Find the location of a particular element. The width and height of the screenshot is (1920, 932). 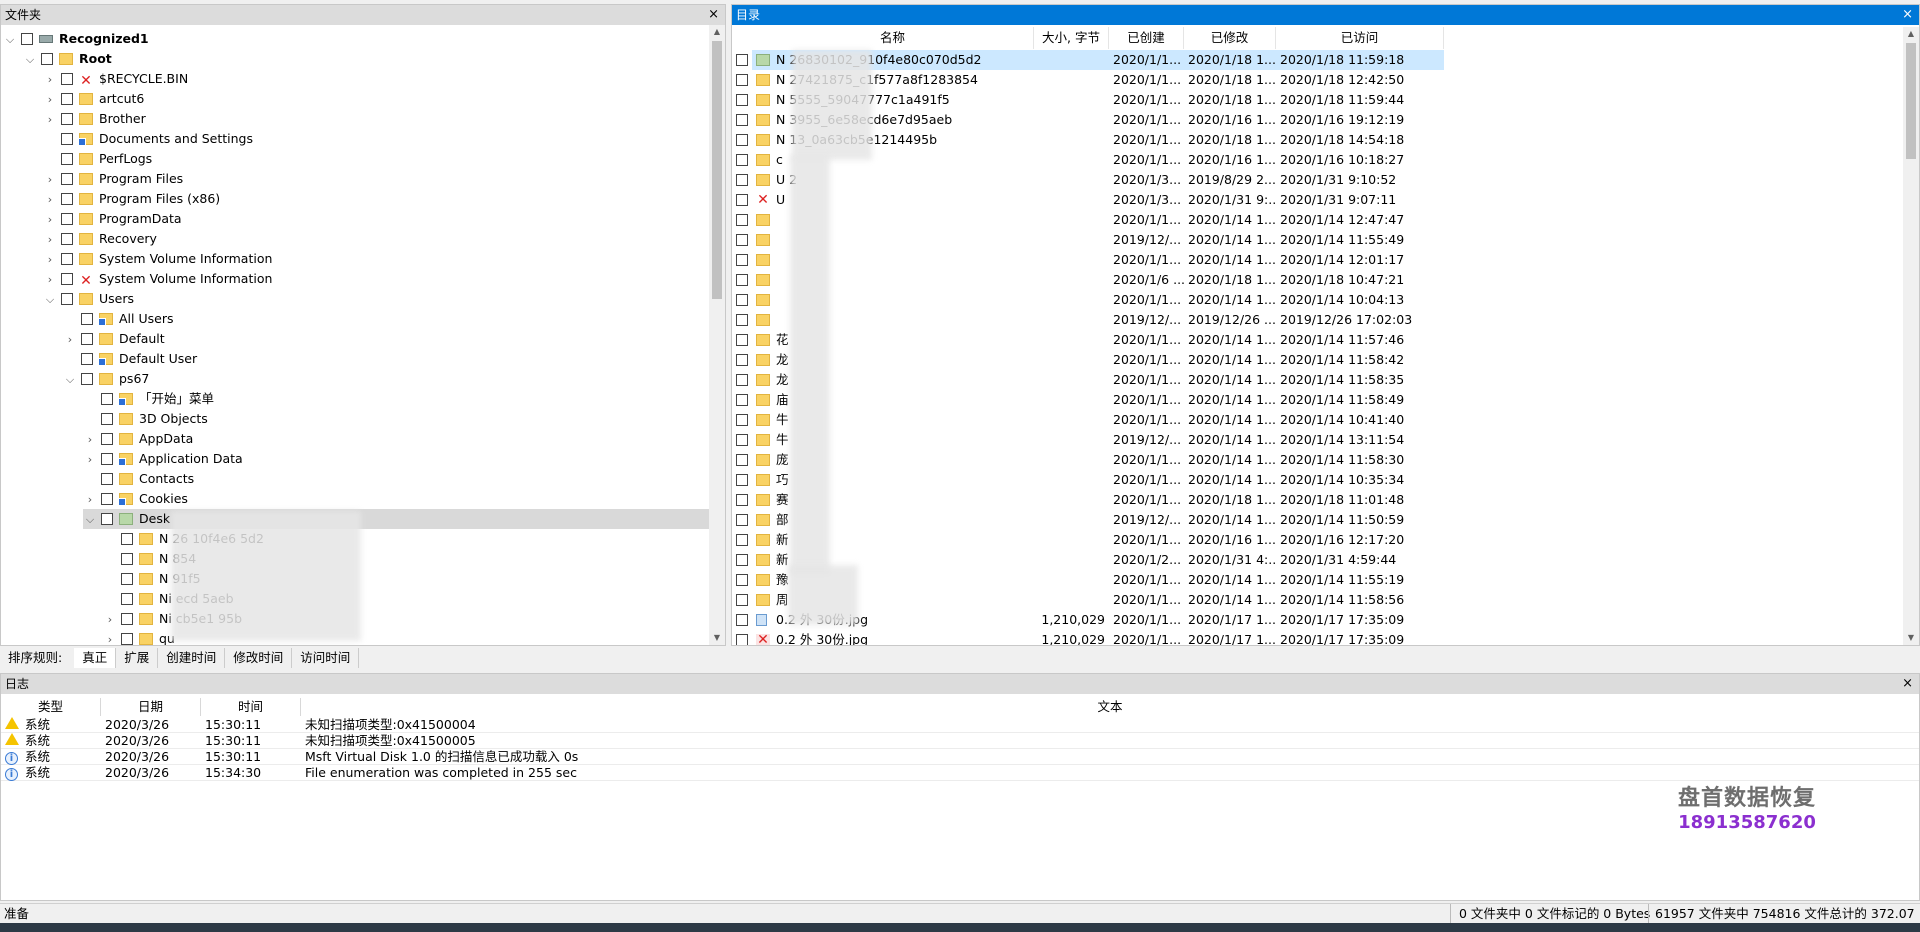

scroll-up-icon: ▲ is located at coordinates (1911, 34).